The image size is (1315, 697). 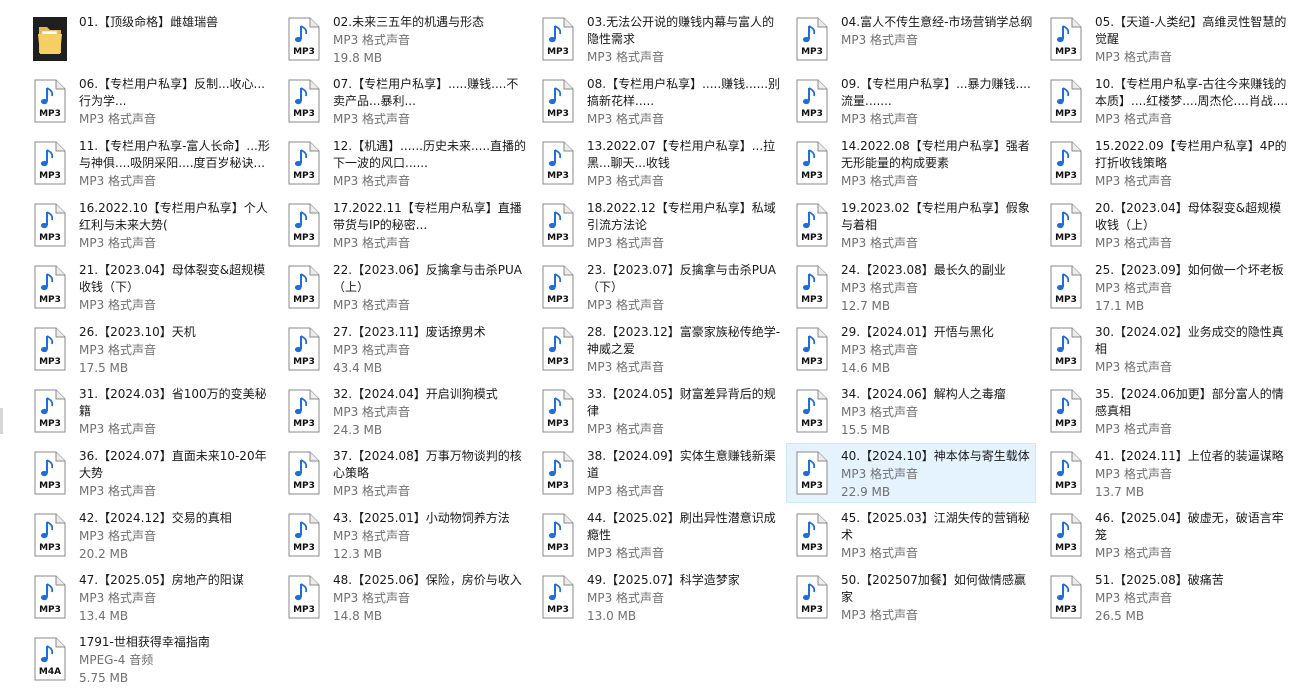 What do you see at coordinates (149, 39) in the screenshot?
I see `file-item: 01.【顶级命格】雌雄瑞兽` at bounding box center [149, 39].